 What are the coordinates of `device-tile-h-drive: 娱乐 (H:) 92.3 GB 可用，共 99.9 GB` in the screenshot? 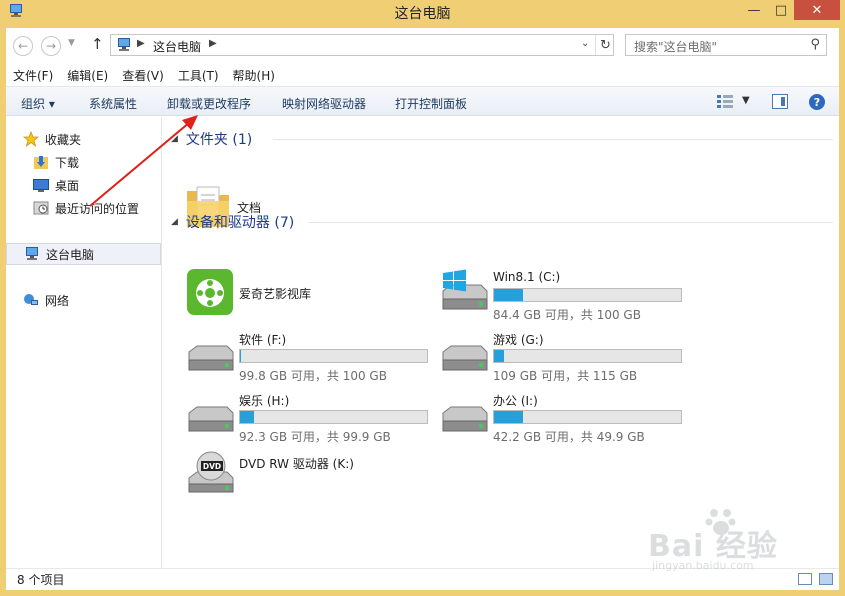 It's located at (310, 416).